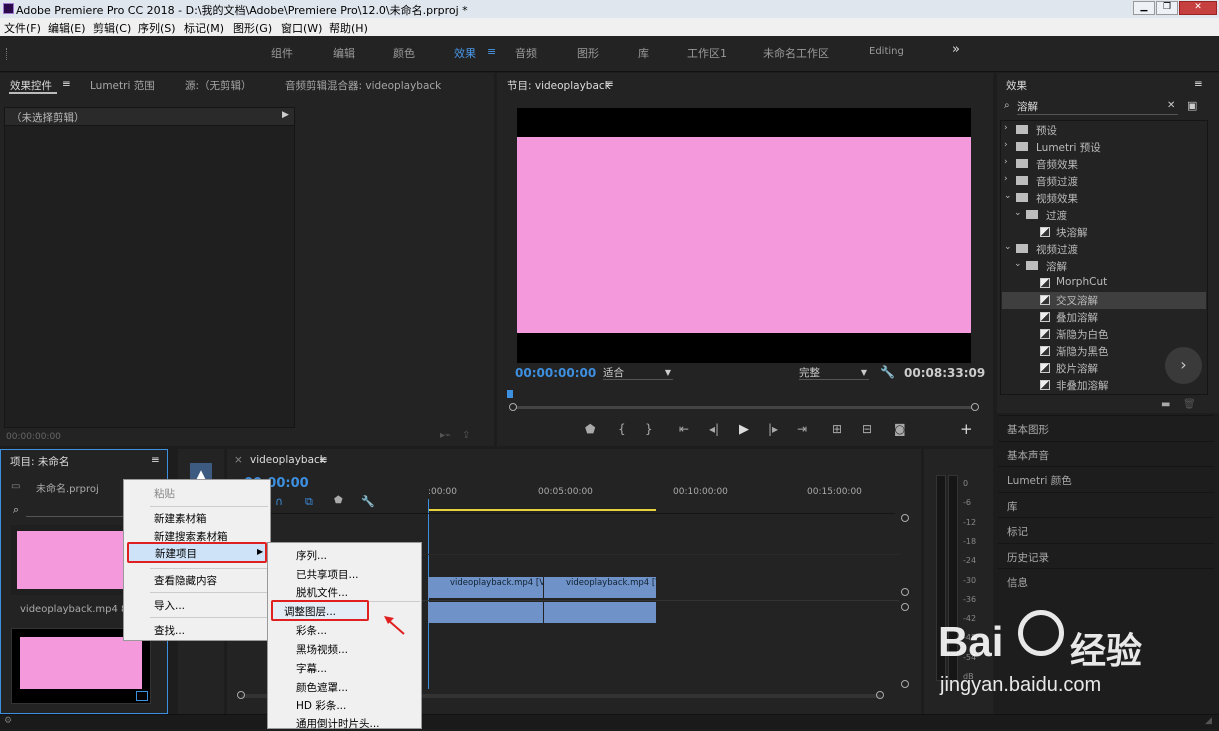  I want to click on clear-search-icon: ✕, so click(1171, 105).